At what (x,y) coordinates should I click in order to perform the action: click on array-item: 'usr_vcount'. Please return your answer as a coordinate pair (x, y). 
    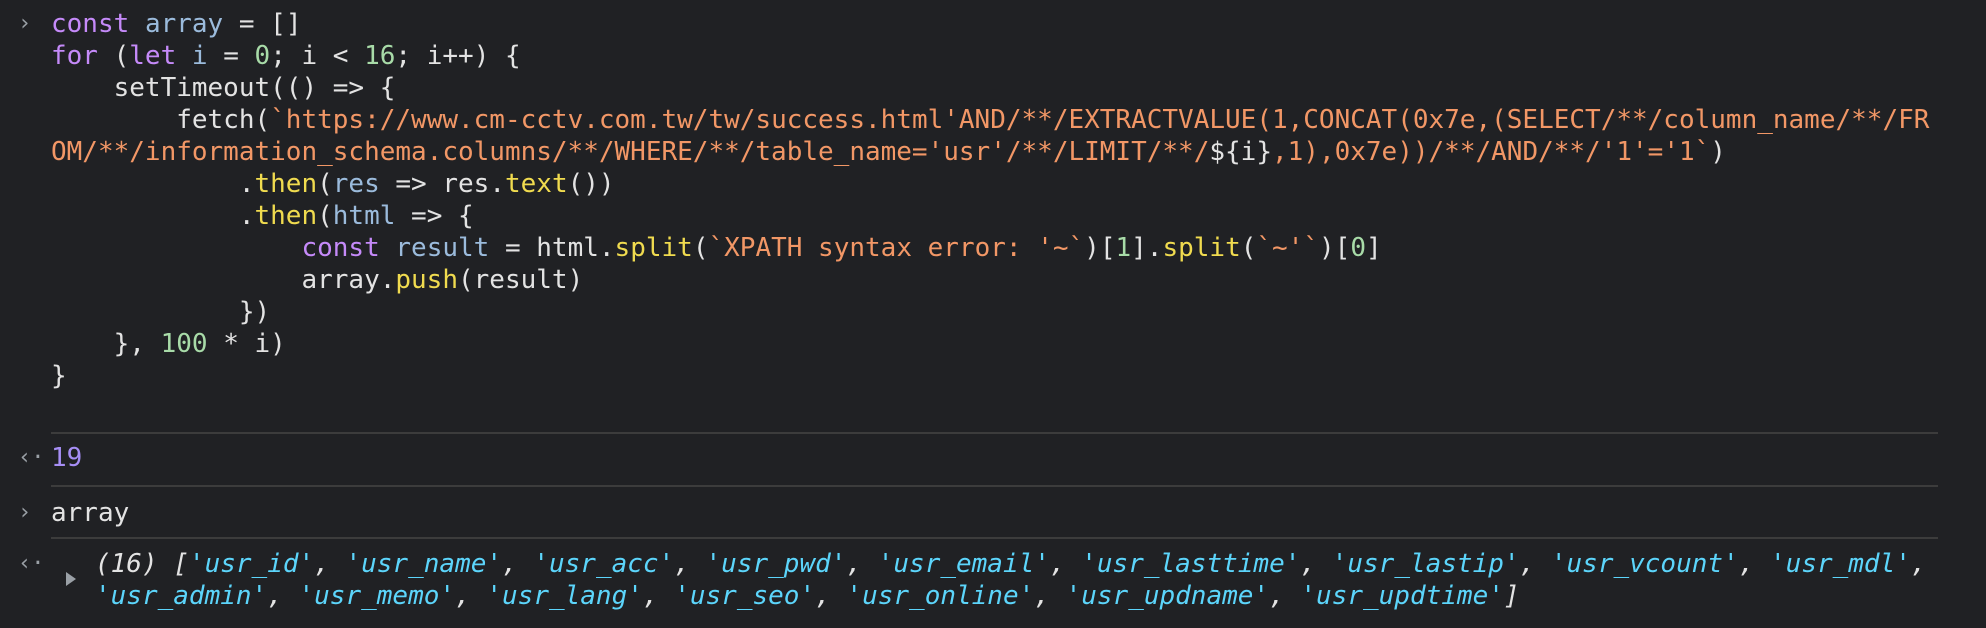
    Looking at the image, I should click on (1644, 564).